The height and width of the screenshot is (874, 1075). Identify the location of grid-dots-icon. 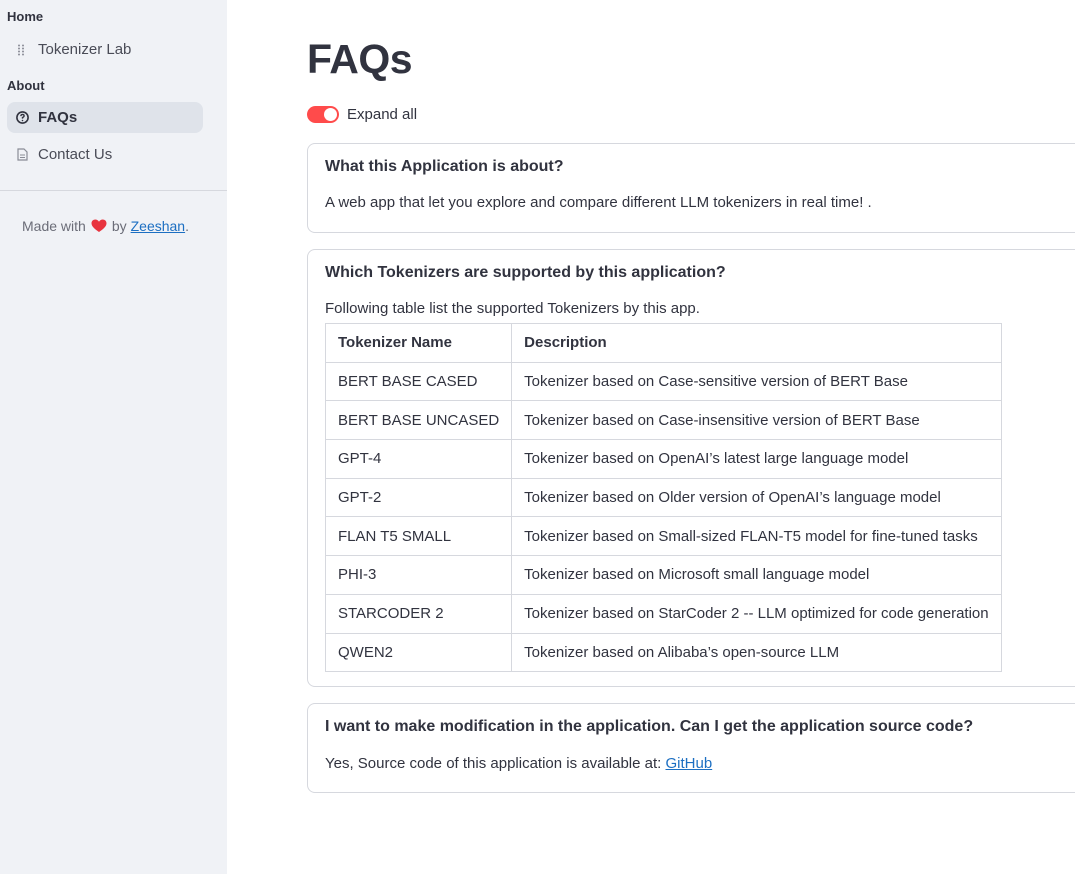
(22, 49).